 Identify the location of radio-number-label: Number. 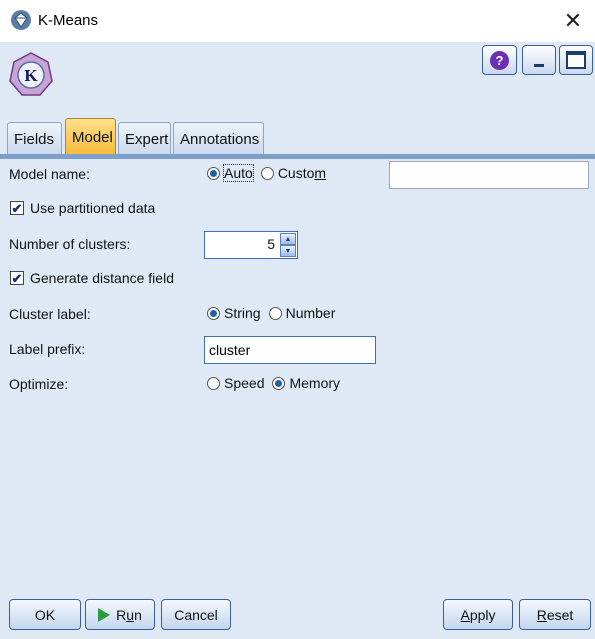
(311, 313).